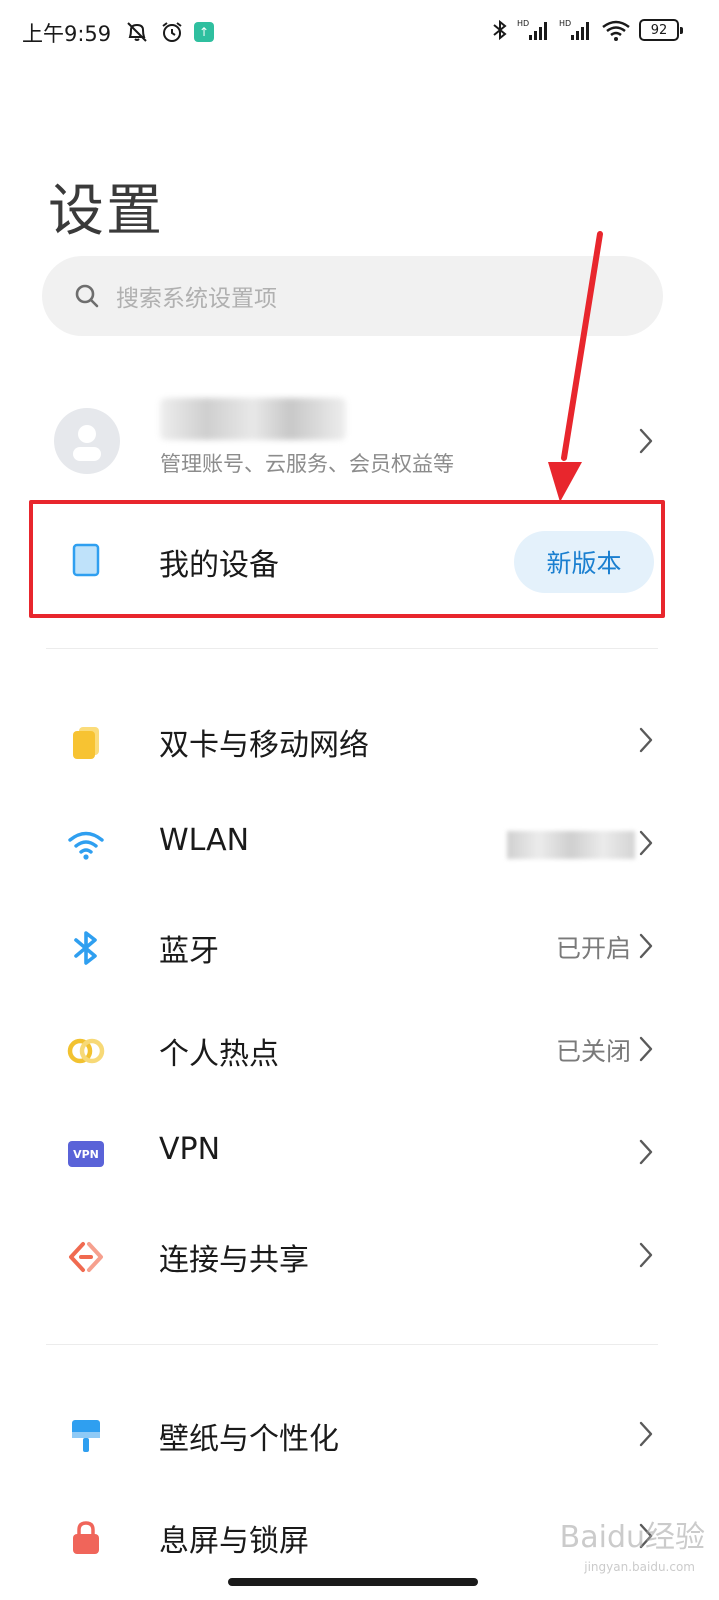 The width and height of the screenshot is (719, 1600). Describe the element at coordinates (234, 1541) in the screenshot. I see `row-label: 息屏与锁屏` at that location.